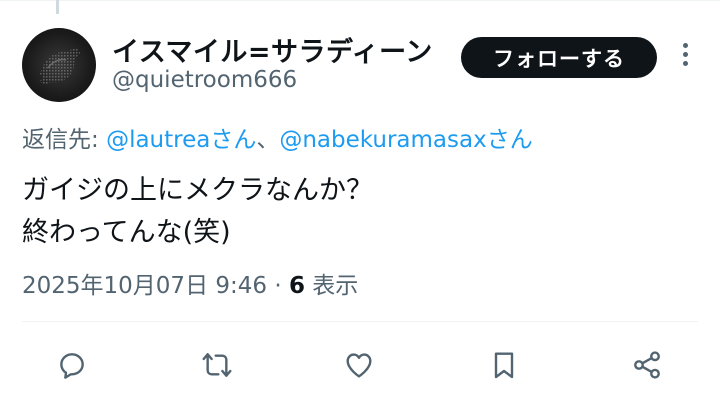 The image size is (720, 409). I want to click on reply-button, so click(72, 365).